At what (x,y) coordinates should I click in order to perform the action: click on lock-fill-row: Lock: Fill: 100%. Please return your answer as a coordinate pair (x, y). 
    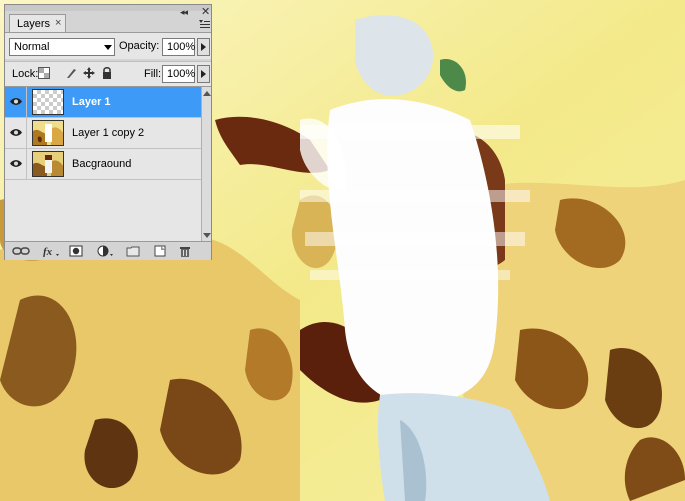
    Looking at the image, I should click on (108, 74).